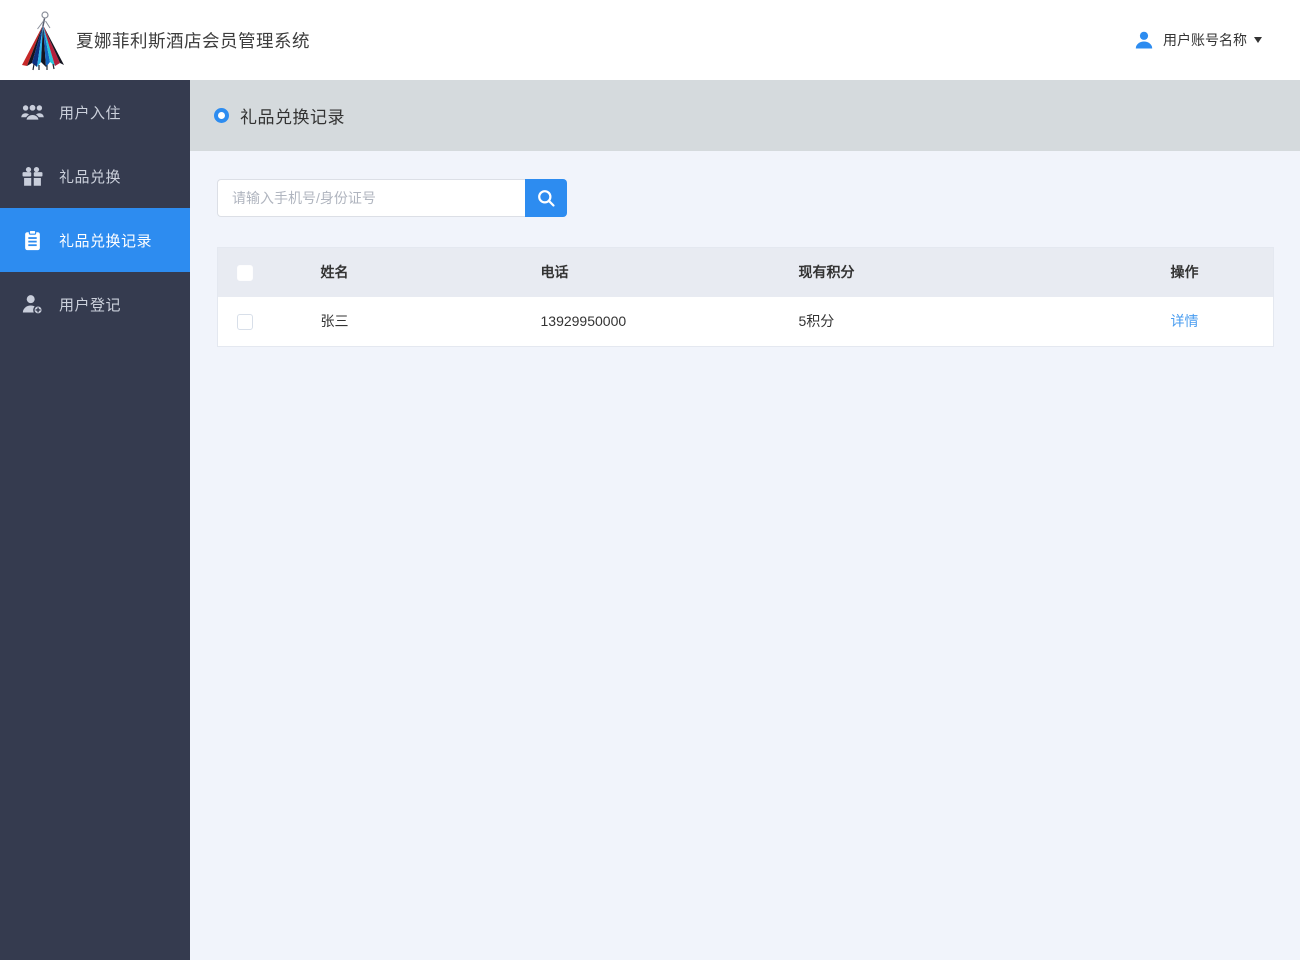 Image resolution: width=1300 pixels, height=960 pixels. Describe the element at coordinates (1185, 321) in the screenshot. I see `detail-link: 详情` at that location.